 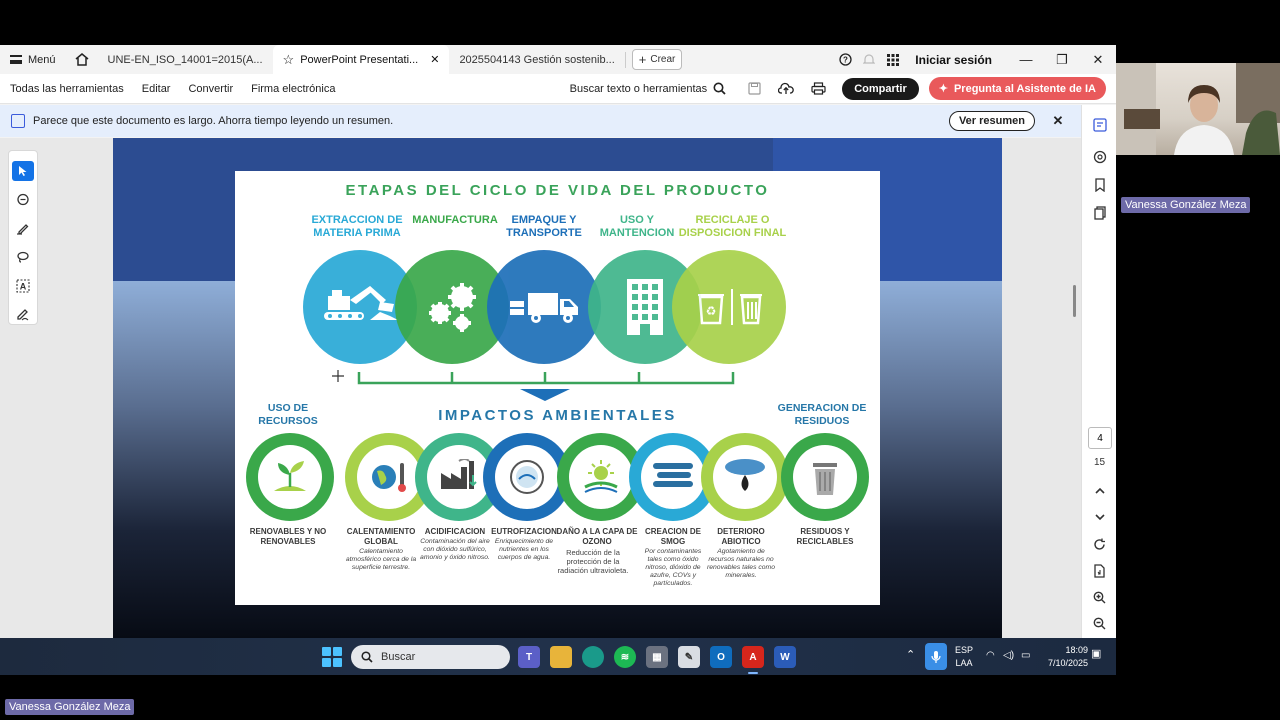 I want to click on battery-icon: ▭, so click(x=1025, y=655).